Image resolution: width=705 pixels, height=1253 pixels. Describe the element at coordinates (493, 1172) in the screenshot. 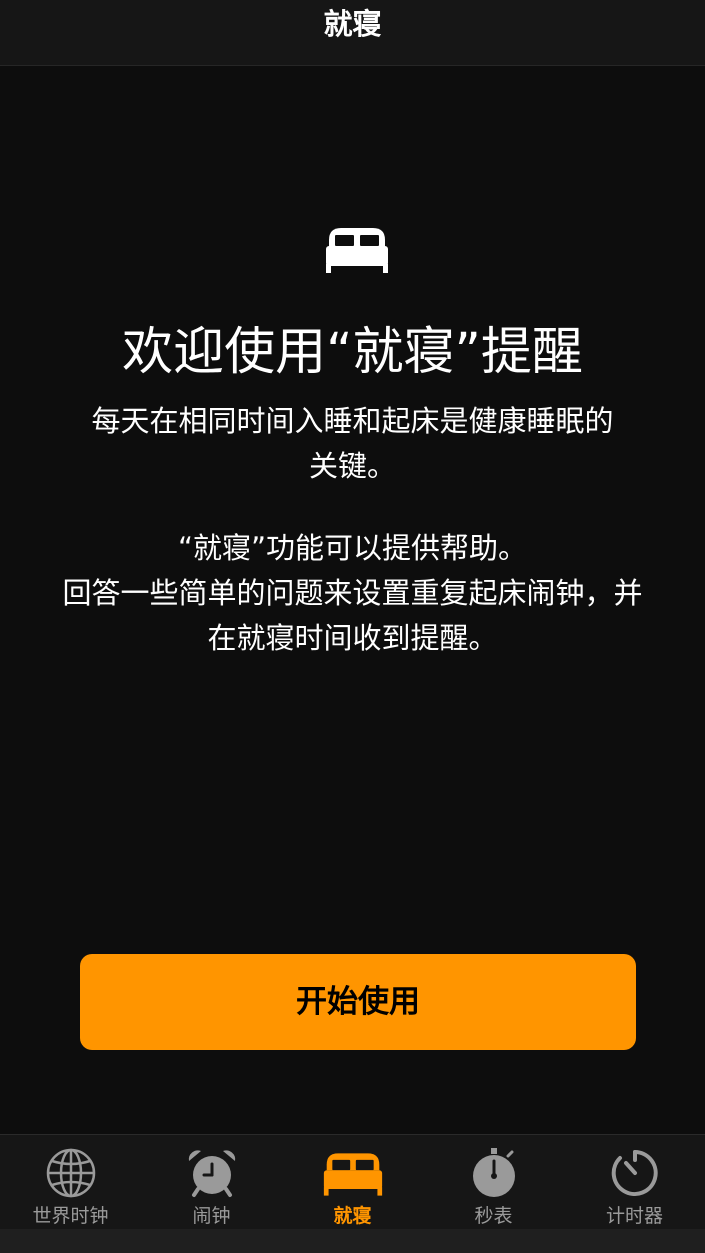

I see `stopwatch-icon` at that location.